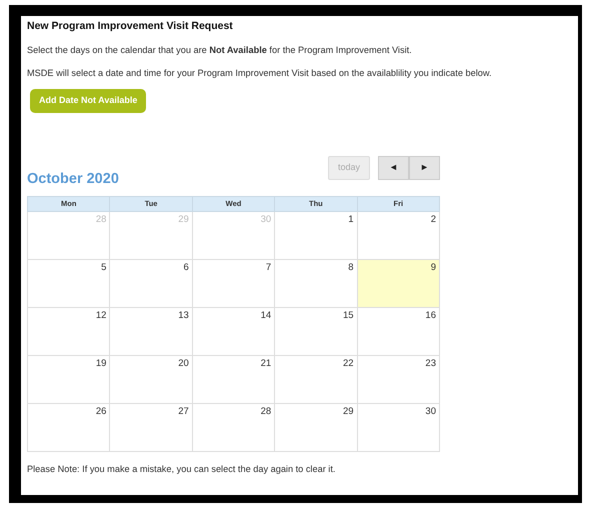  What do you see at coordinates (69, 331) in the screenshot?
I see `day-cell: 12` at bounding box center [69, 331].